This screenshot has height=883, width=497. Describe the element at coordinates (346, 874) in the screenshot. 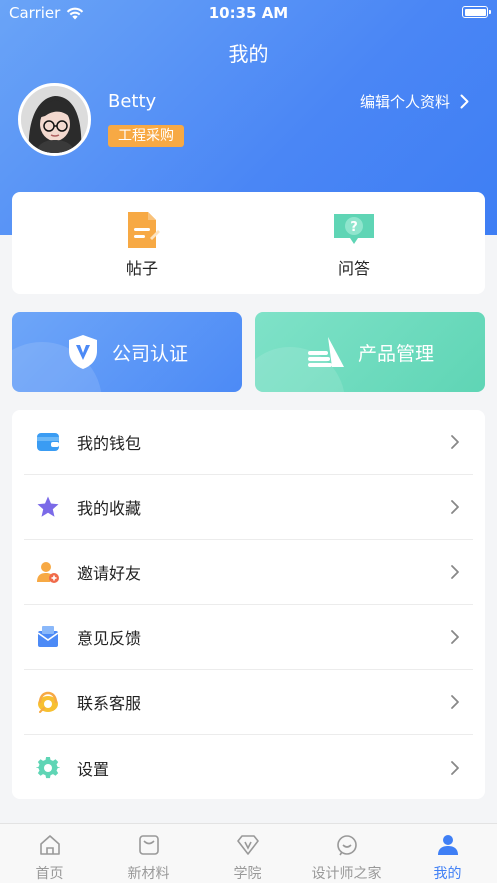

I see `tab-label: 设计师之家` at that location.